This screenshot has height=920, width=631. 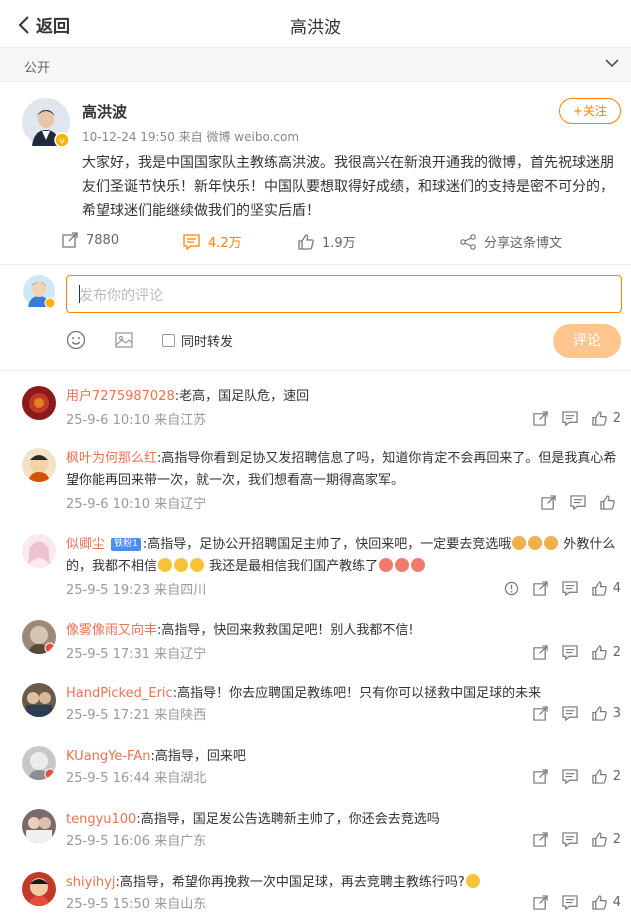 I want to click on comment-actions: 3, so click(x=570, y=713).